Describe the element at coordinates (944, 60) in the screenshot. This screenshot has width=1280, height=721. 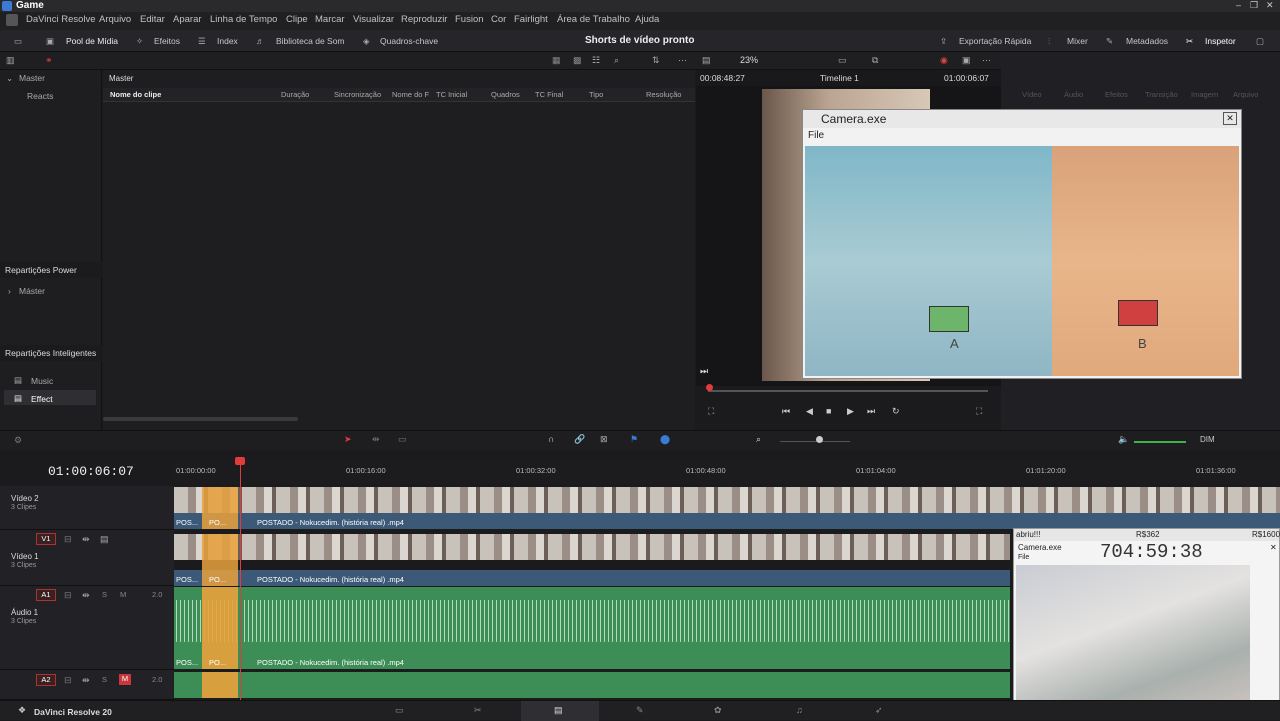
I see `record-icon: ◉` at that location.